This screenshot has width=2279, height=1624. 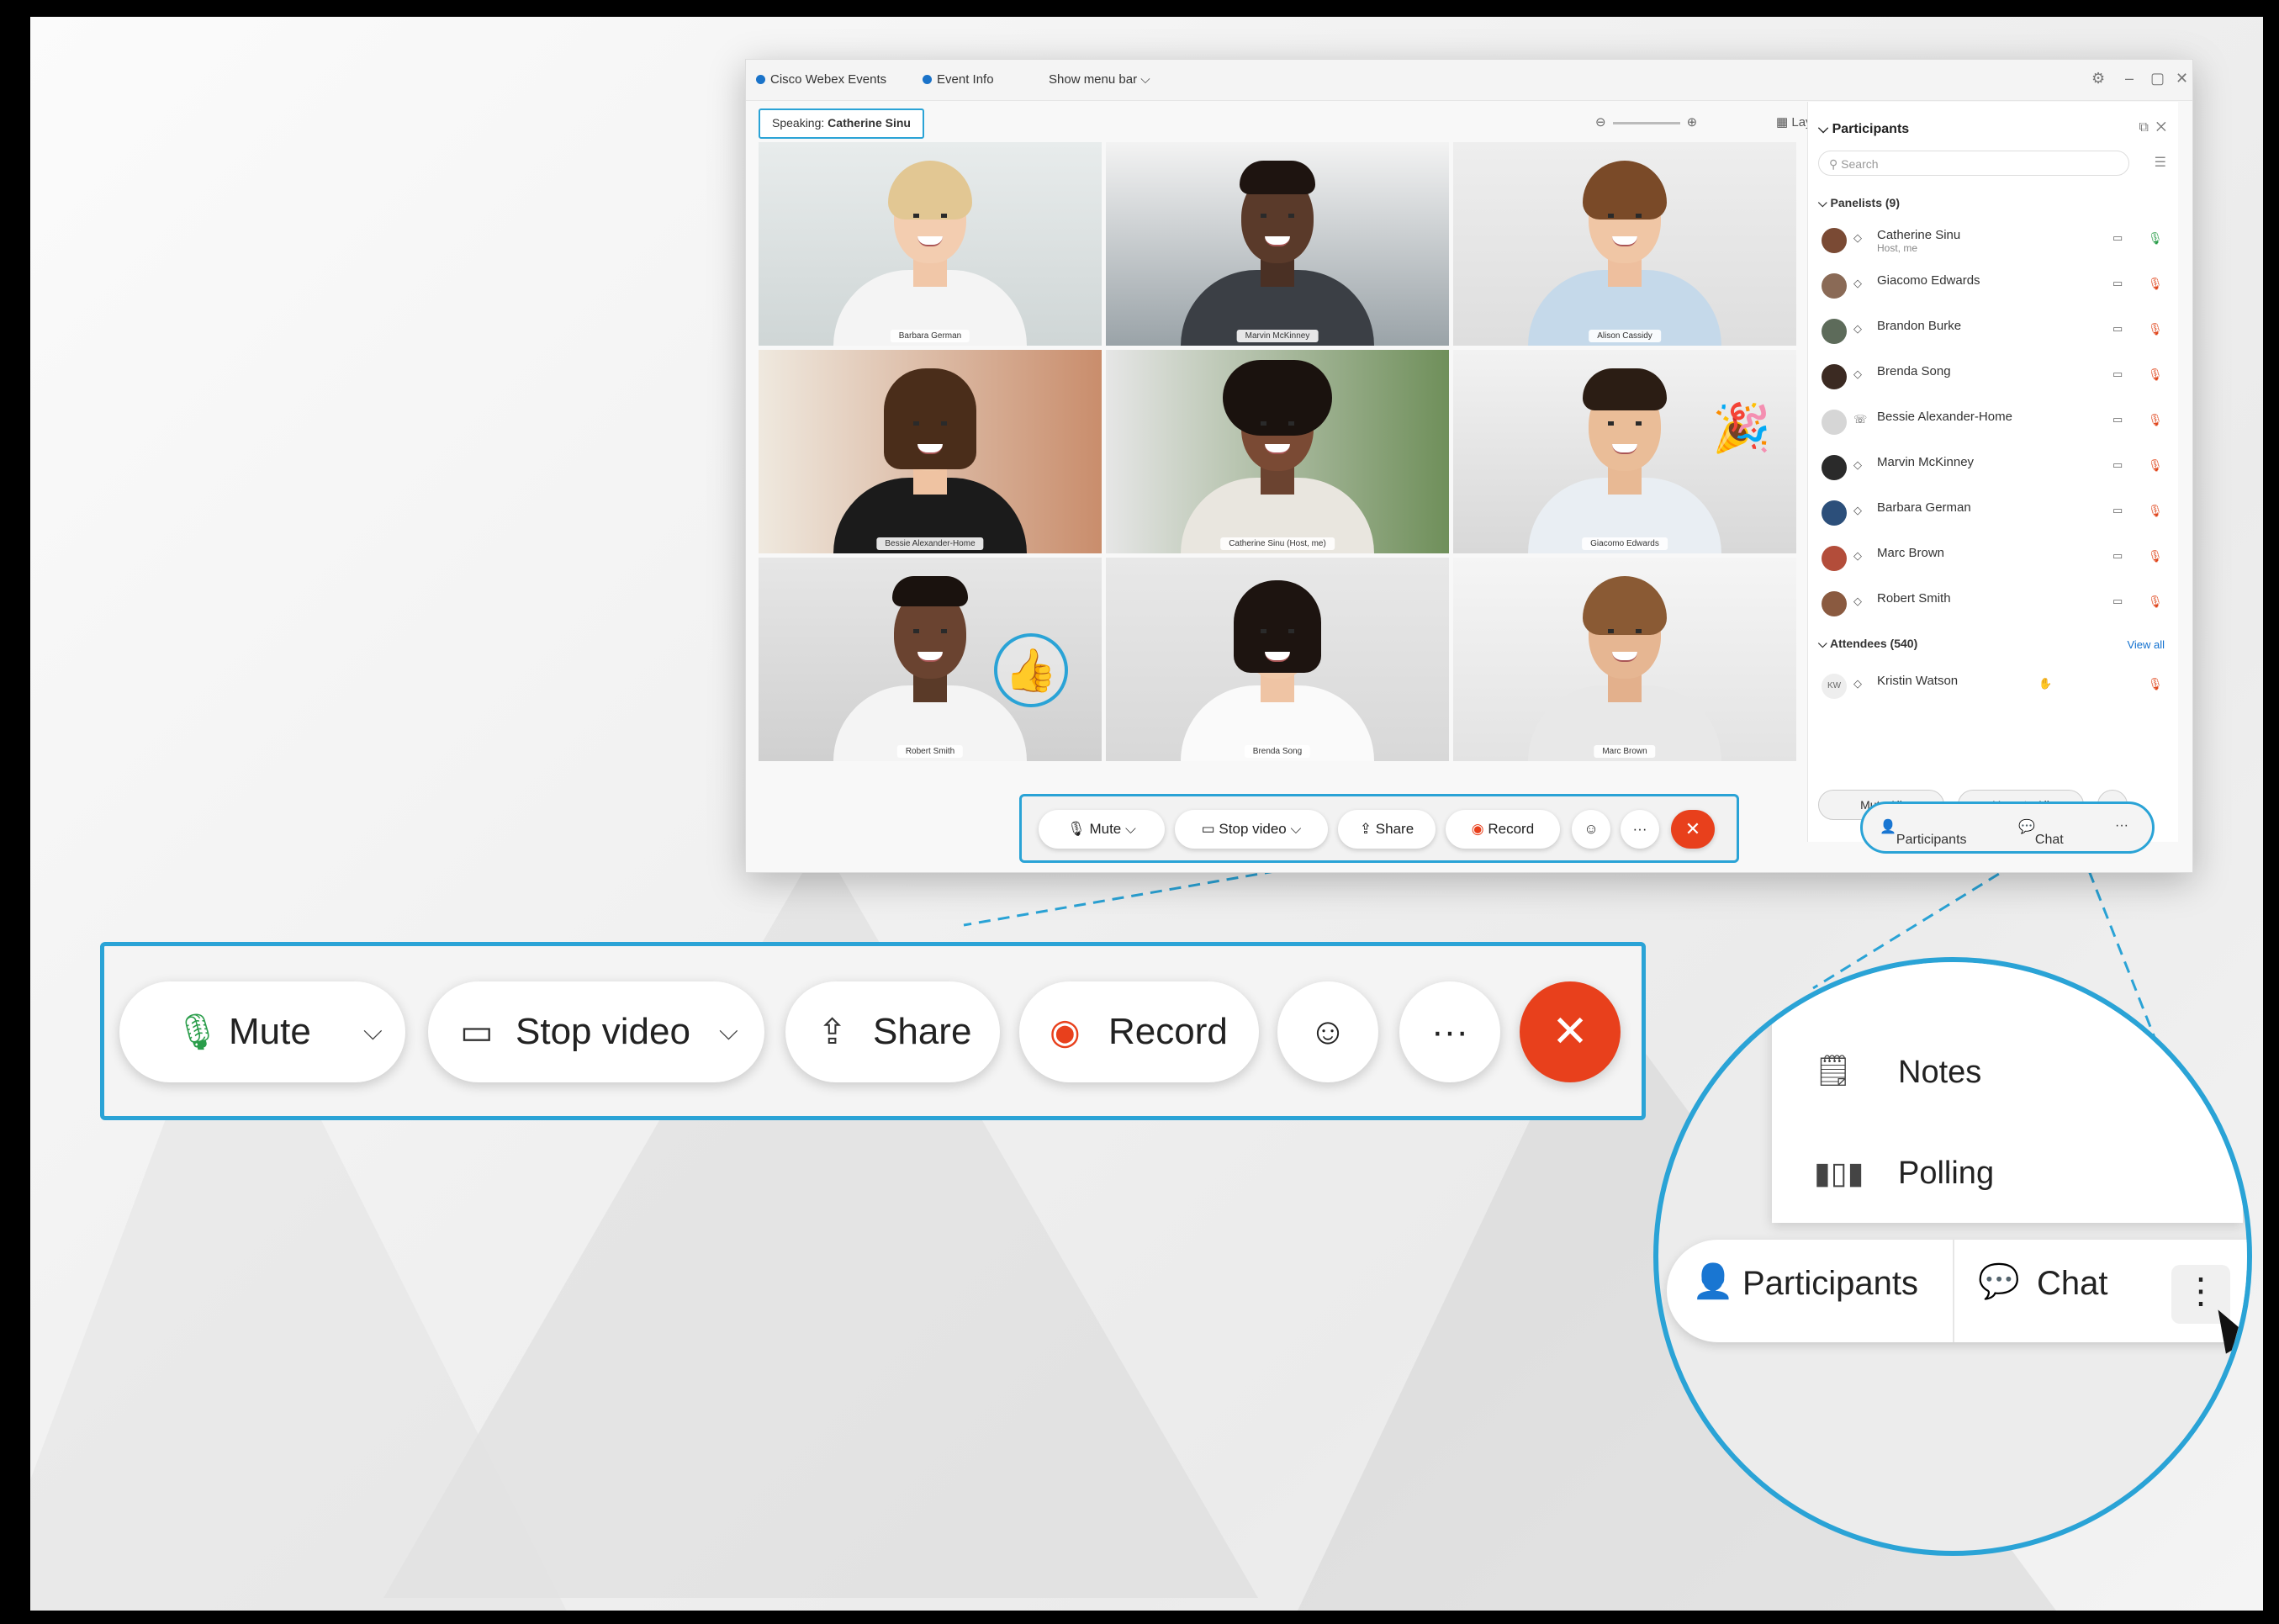 I want to click on share-icon: ⇪, so click(x=832, y=1031).